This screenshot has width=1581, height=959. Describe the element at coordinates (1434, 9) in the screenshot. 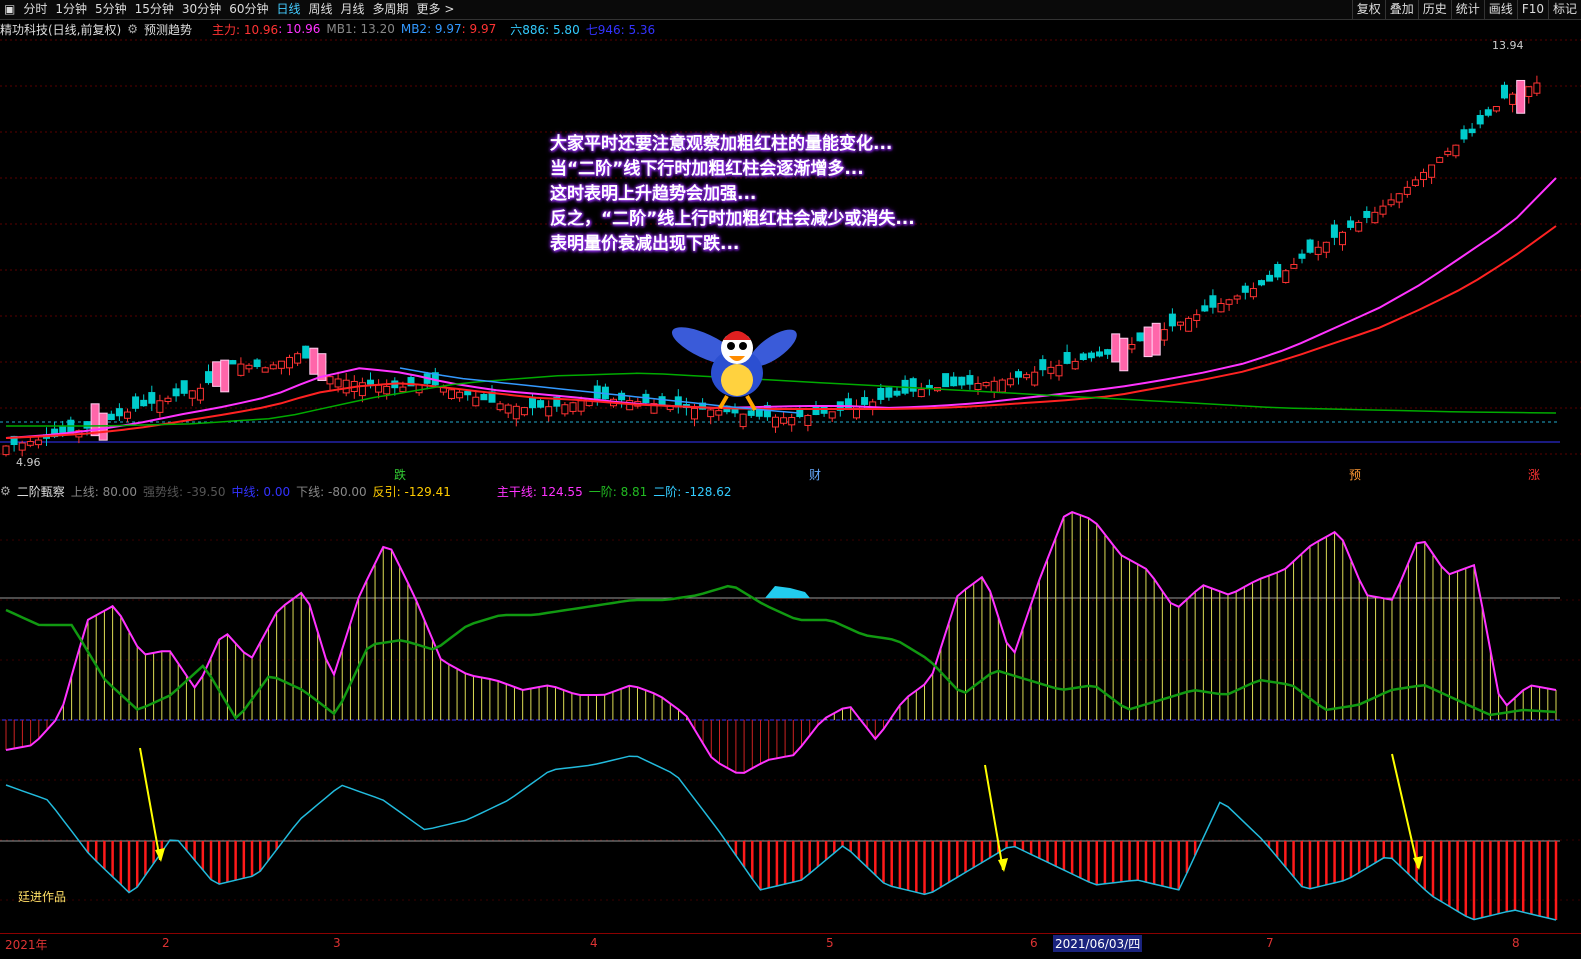

I see `toolbar-button: 历史` at that location.